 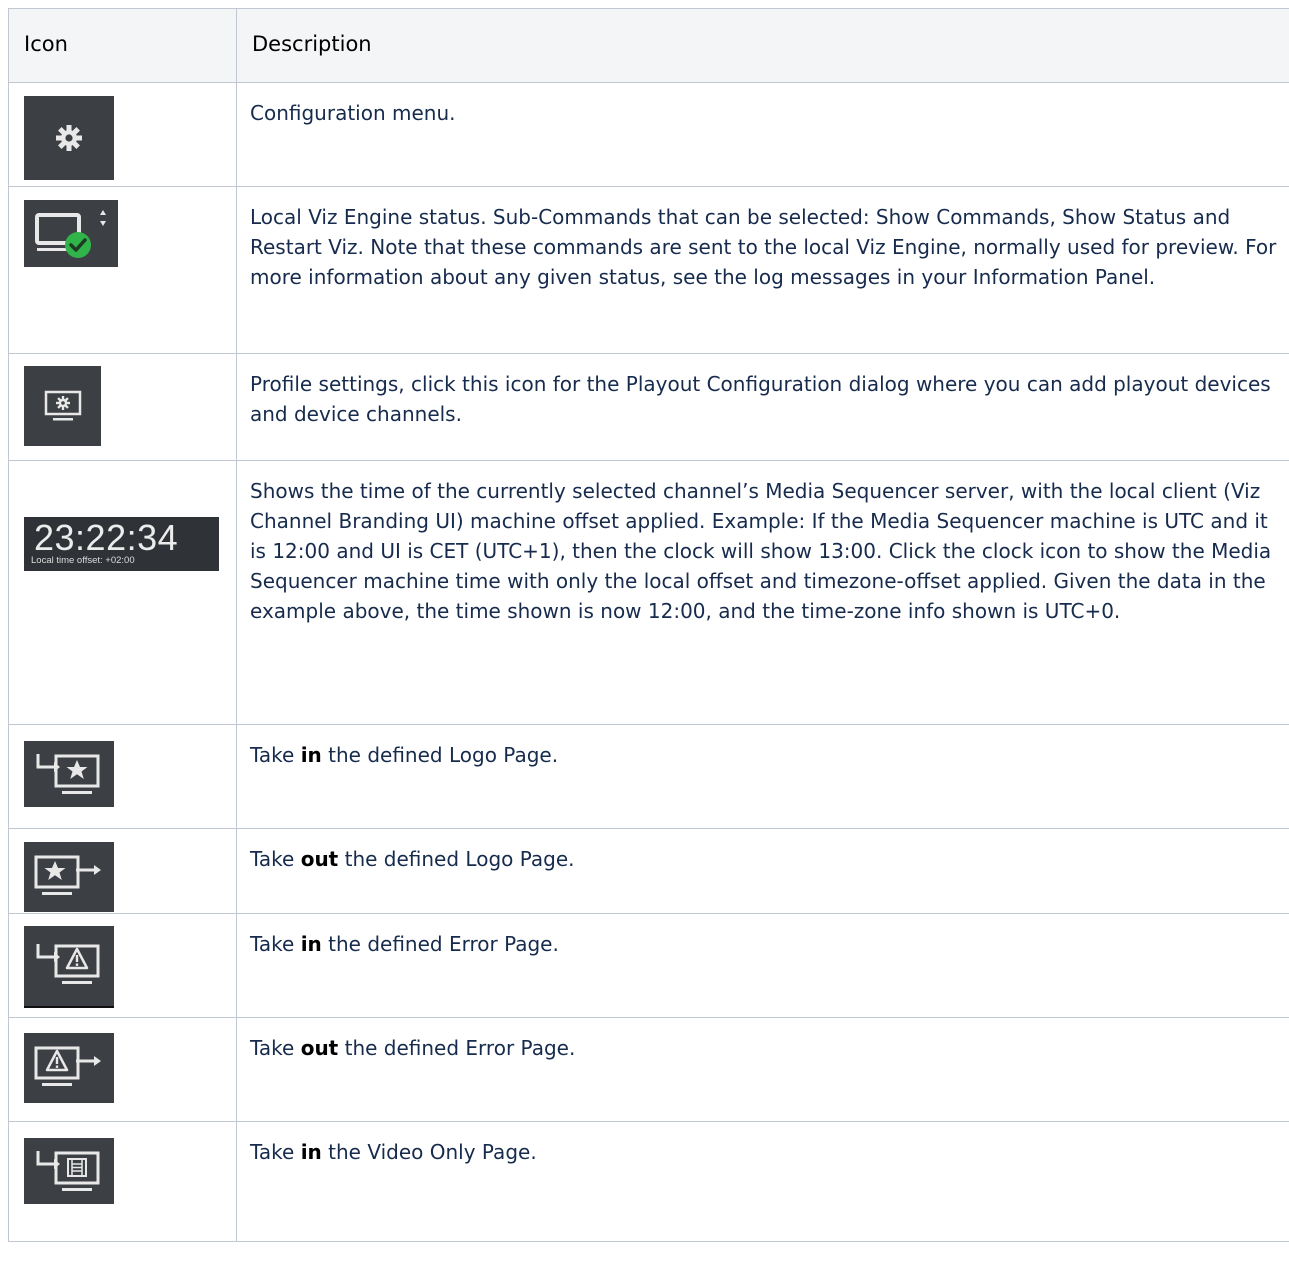 What do you see at coordinates (762, 134) in the screenshot?
I see `description-cell: Configuration menu.` at bounding box center [762, 134].